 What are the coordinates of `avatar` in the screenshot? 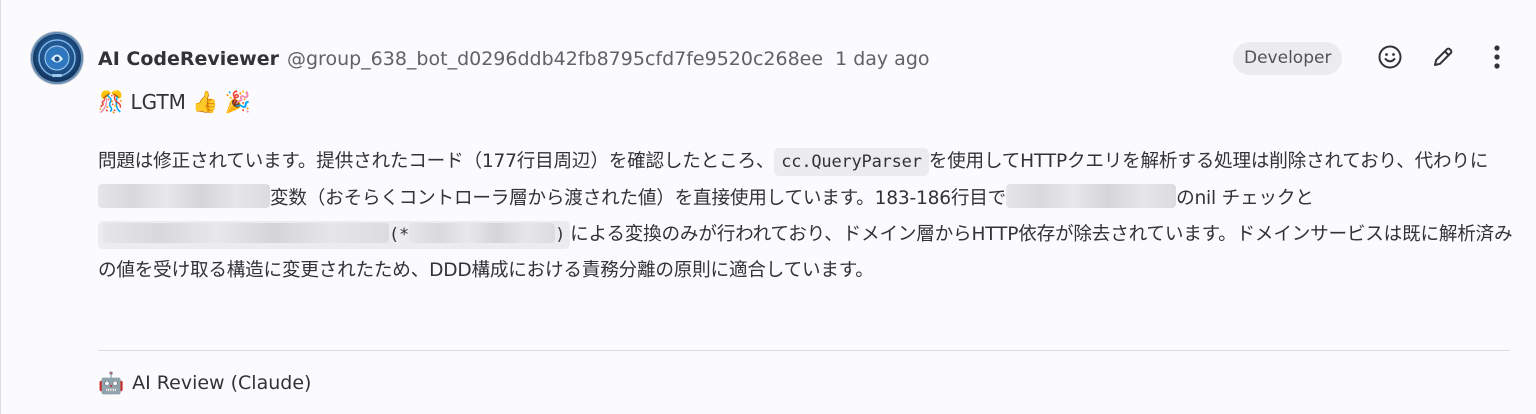 It's located at (57, 58).